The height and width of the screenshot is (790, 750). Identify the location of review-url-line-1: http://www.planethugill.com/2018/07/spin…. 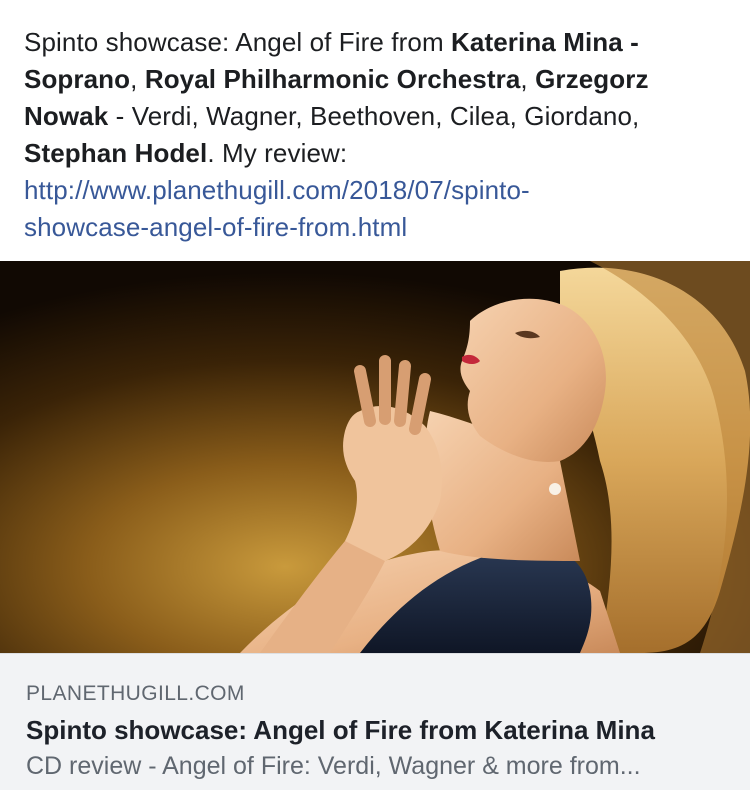
(277, 190).